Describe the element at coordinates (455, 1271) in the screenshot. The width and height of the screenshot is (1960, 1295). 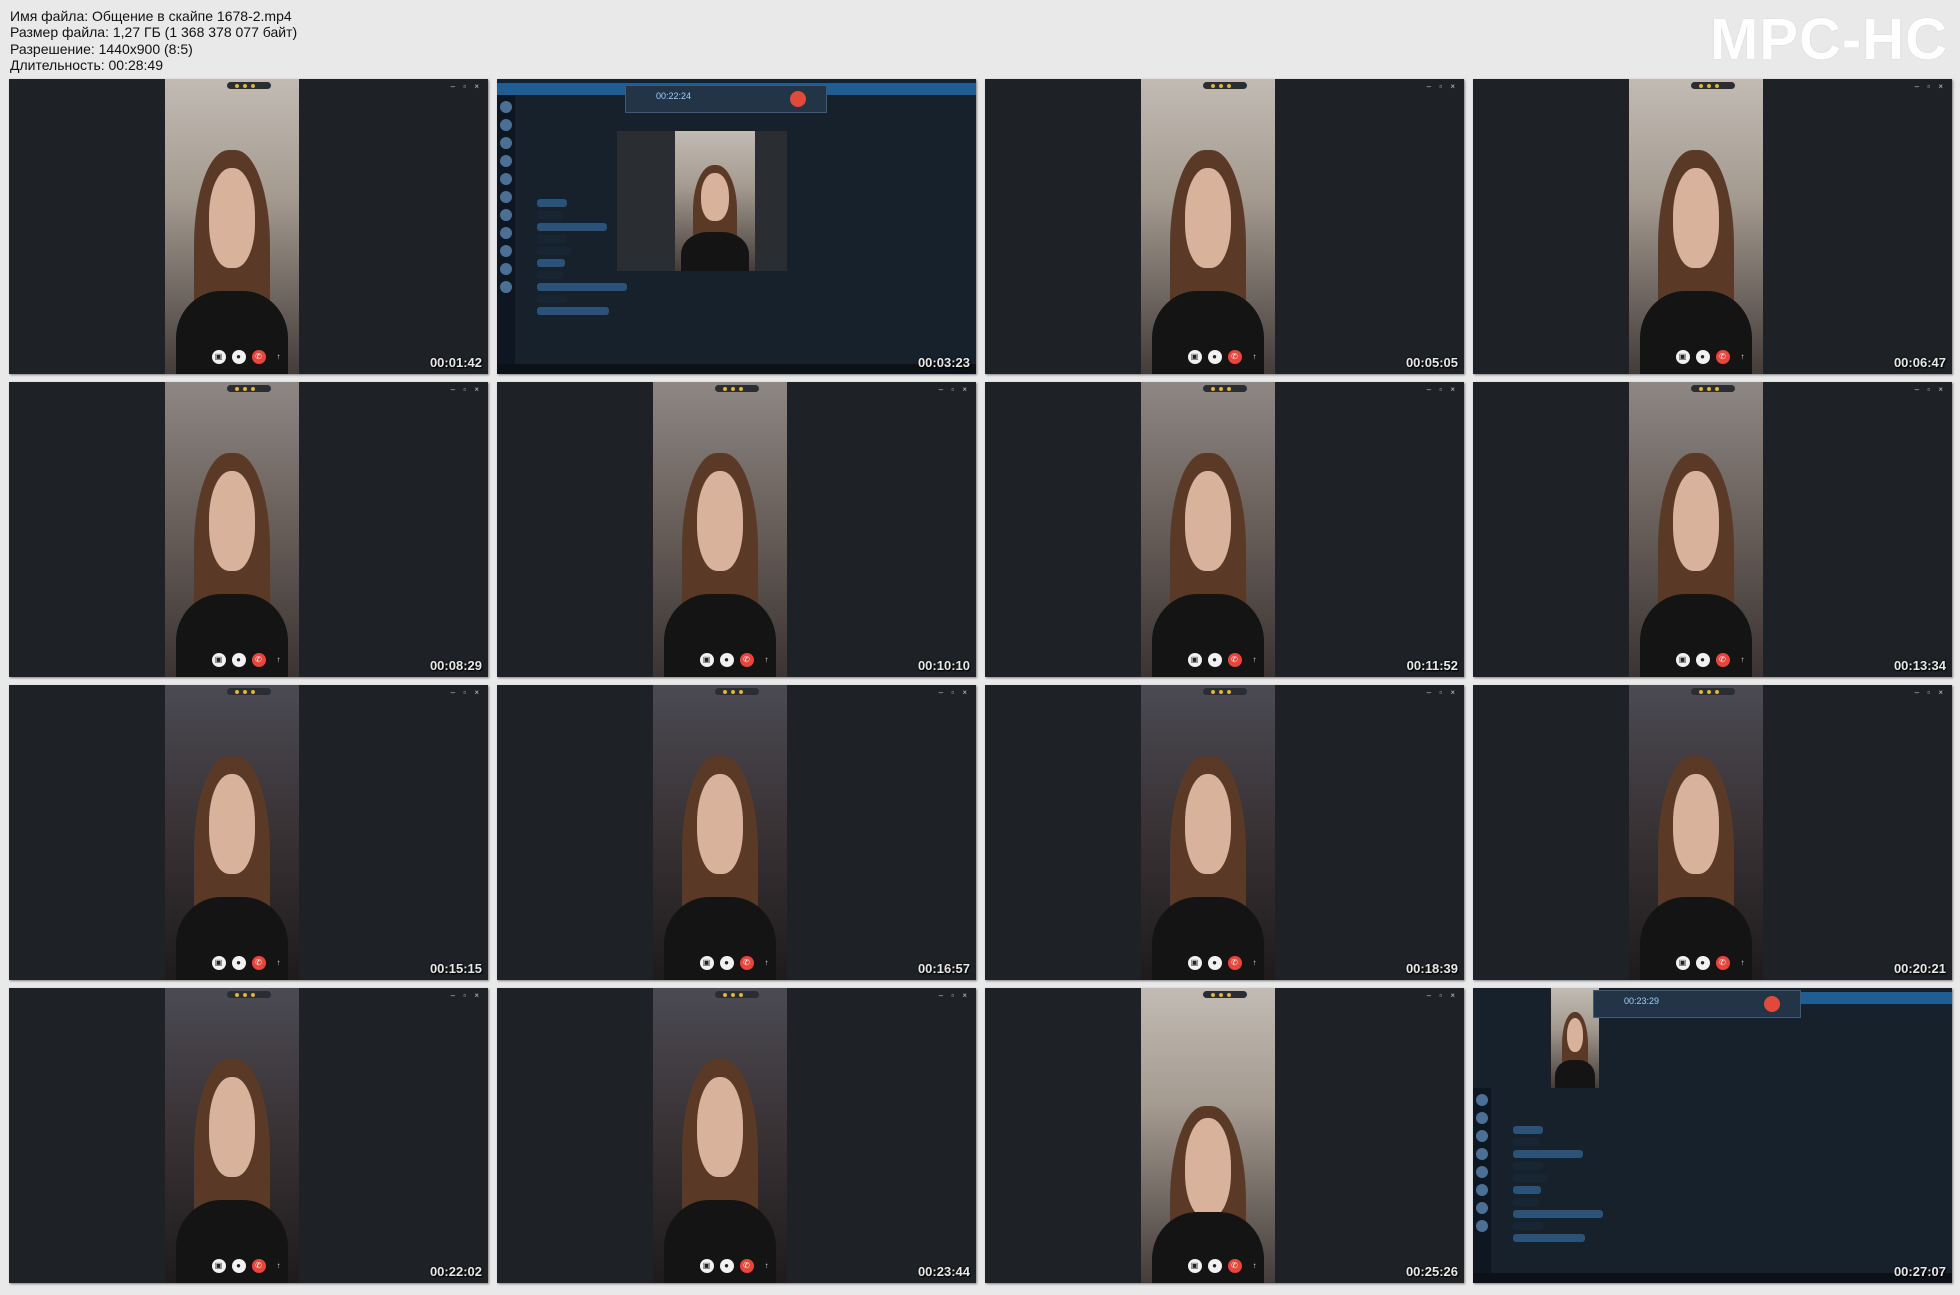
I see `timestamp: 00:22:02` at that location.